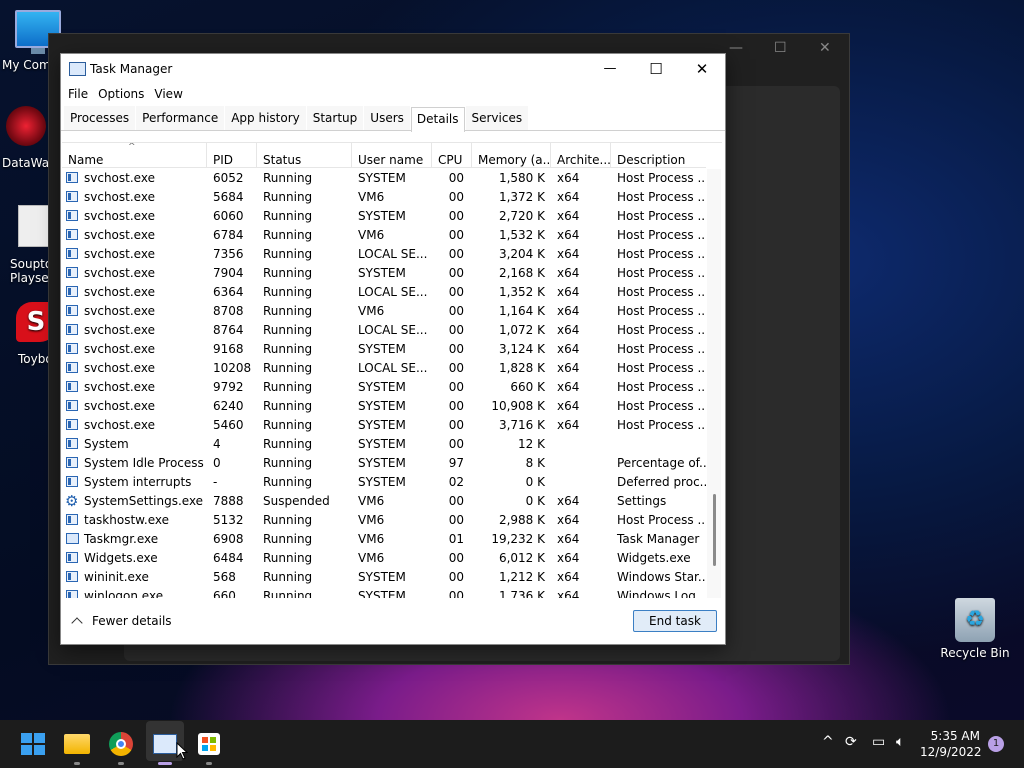 The height and width of the screenshot is (768, 1024). Describe the element at coordinates (714, 530) in the screenshot. I see `scrollbar-thumb` at that location.